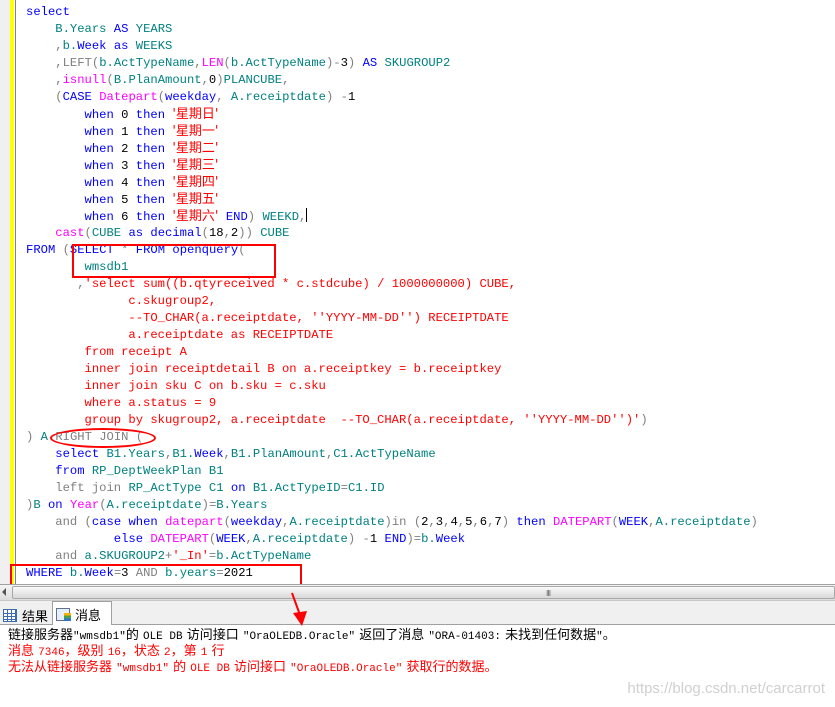 The image size is (835, 707). I want to click on code-token: left, so click(70, 488).